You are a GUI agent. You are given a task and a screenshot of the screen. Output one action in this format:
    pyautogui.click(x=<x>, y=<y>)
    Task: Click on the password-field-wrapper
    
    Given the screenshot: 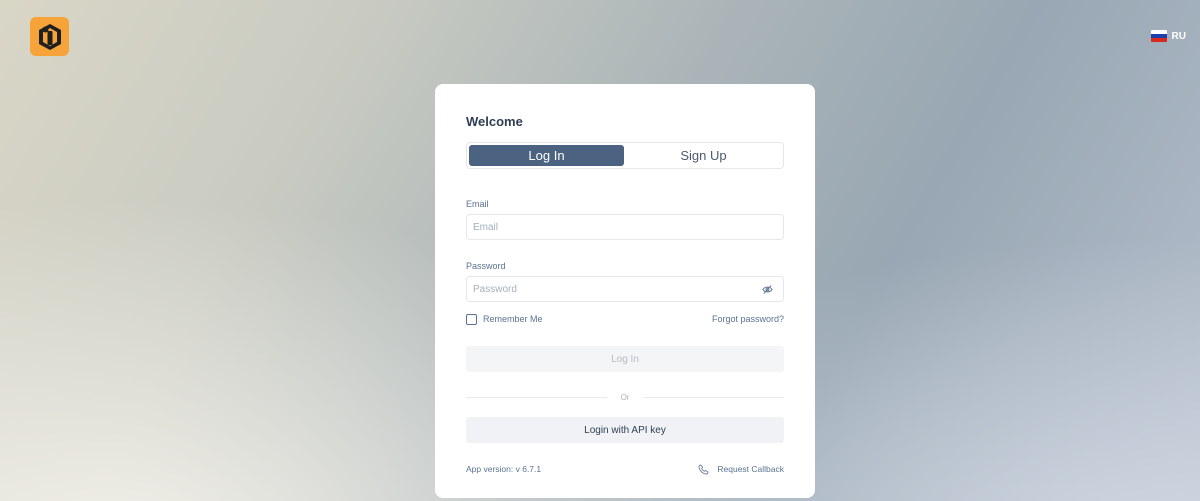 What is the action you would take?
    pyautogui.click(x=625, y=289)
    